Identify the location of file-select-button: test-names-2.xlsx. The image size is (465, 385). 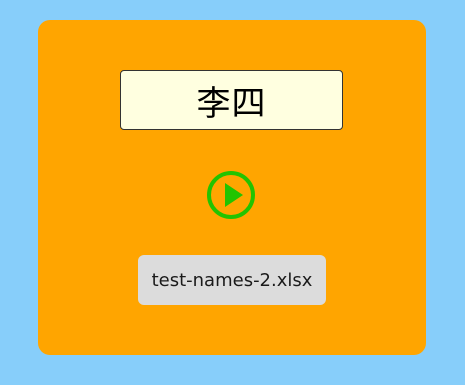
(232, 280).